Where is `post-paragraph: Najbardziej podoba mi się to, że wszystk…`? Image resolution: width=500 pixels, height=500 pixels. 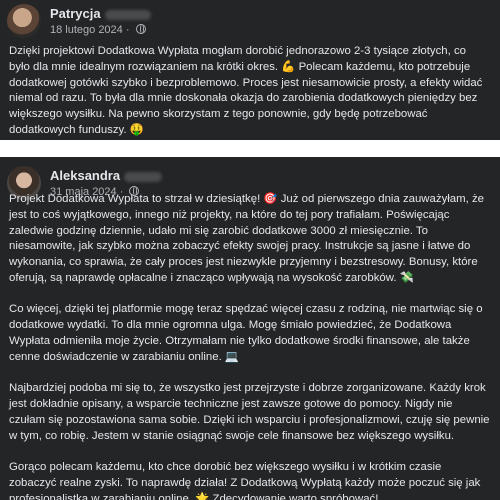 post-paragraph: Najbardziej podoba mi się to, że wszystk… is located at coordinates (249, 412).